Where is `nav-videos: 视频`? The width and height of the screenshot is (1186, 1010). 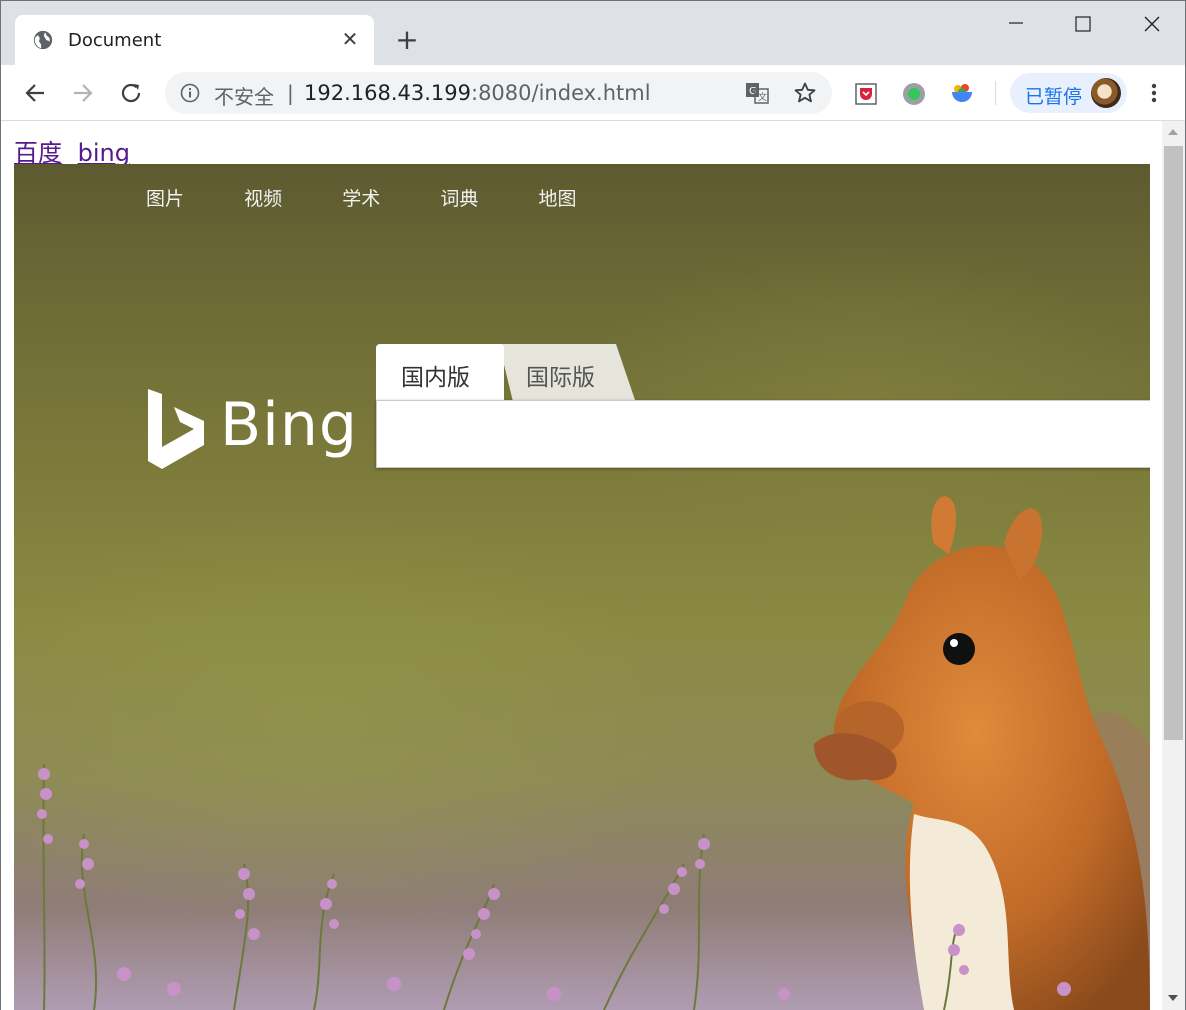
nav-videos: 视频 is located at coordinates (263, 197).